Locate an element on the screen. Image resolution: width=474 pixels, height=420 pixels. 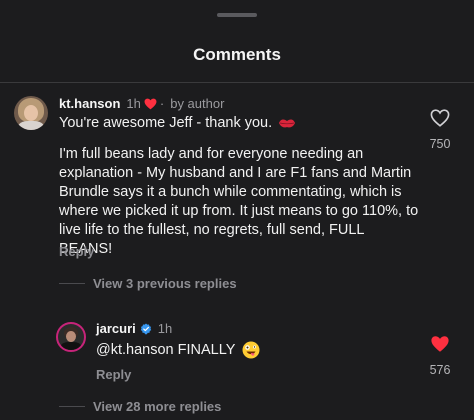
header-divider is located at coordinates (237, 82).